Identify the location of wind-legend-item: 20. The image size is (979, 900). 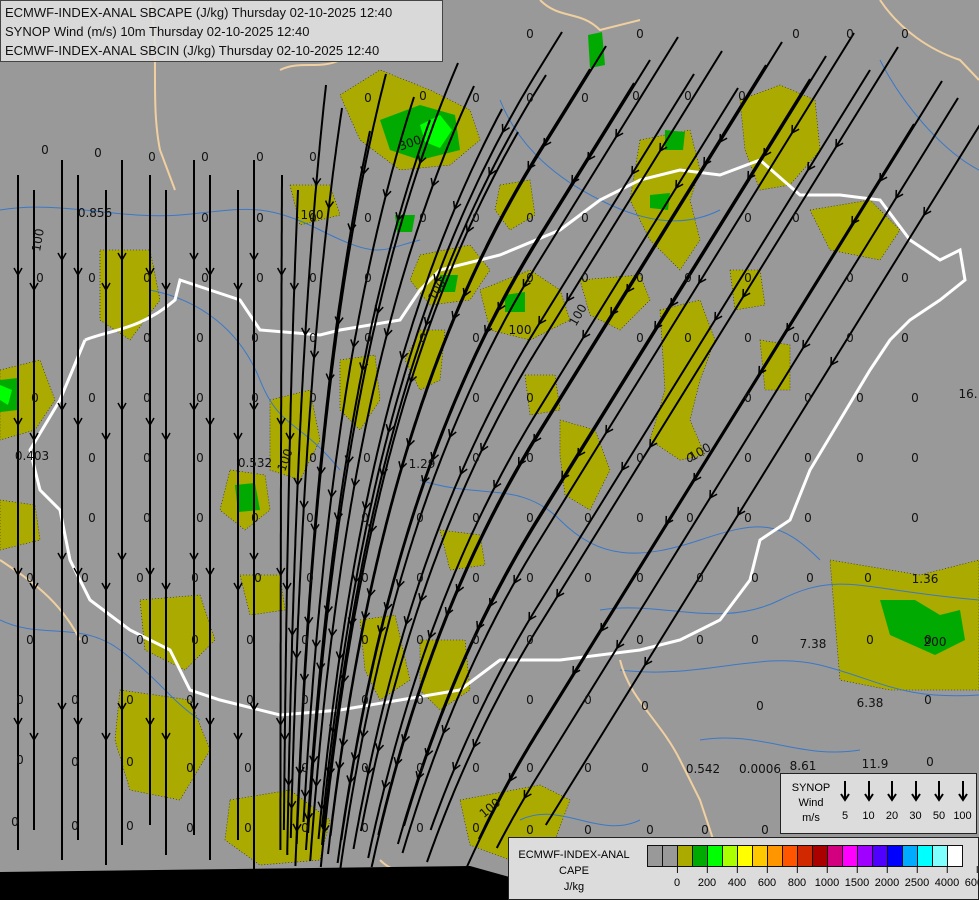
(892, 801).